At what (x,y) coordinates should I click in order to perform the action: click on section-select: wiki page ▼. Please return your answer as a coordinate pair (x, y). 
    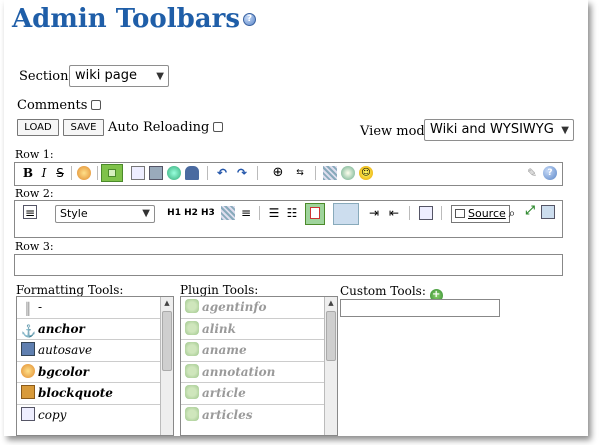
    Looking at the image, I should click on (119, 76).